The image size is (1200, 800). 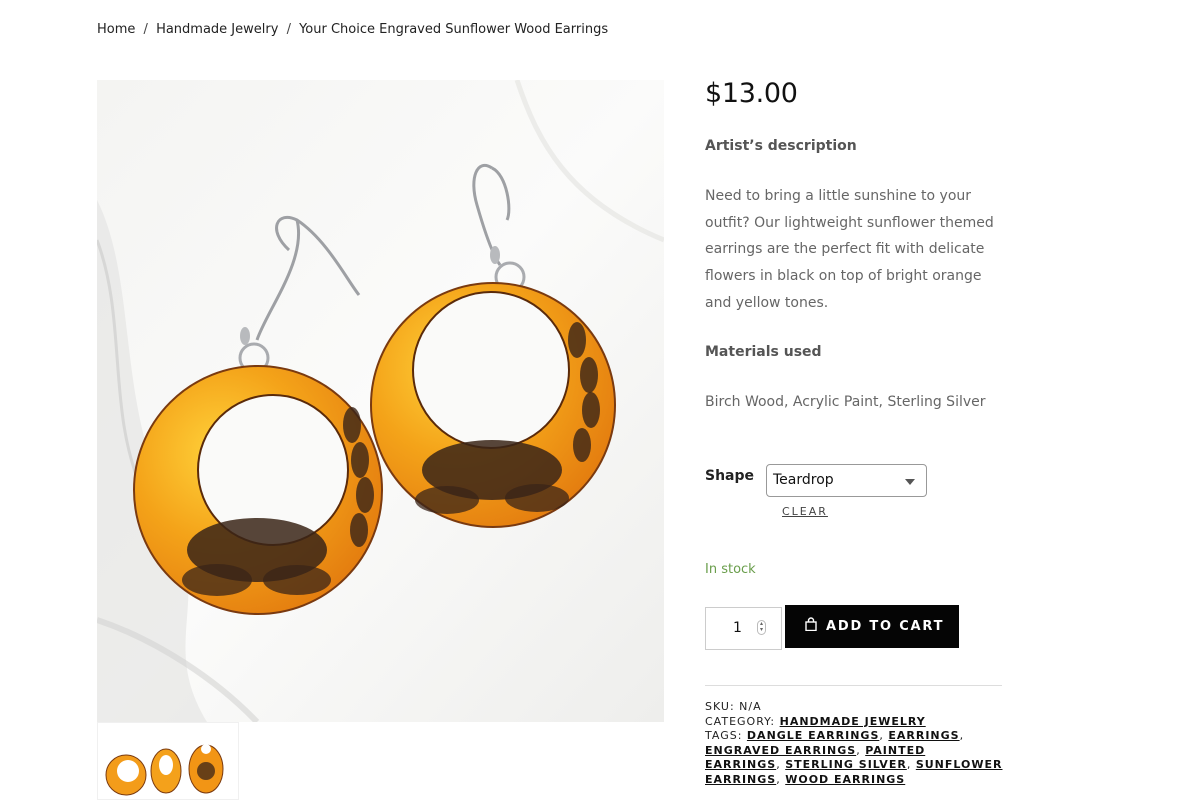 What do you see at coordinates (763, 352) in the screenshot?
I see `materials-heading: Materials used` at bounding box center [763, 352].